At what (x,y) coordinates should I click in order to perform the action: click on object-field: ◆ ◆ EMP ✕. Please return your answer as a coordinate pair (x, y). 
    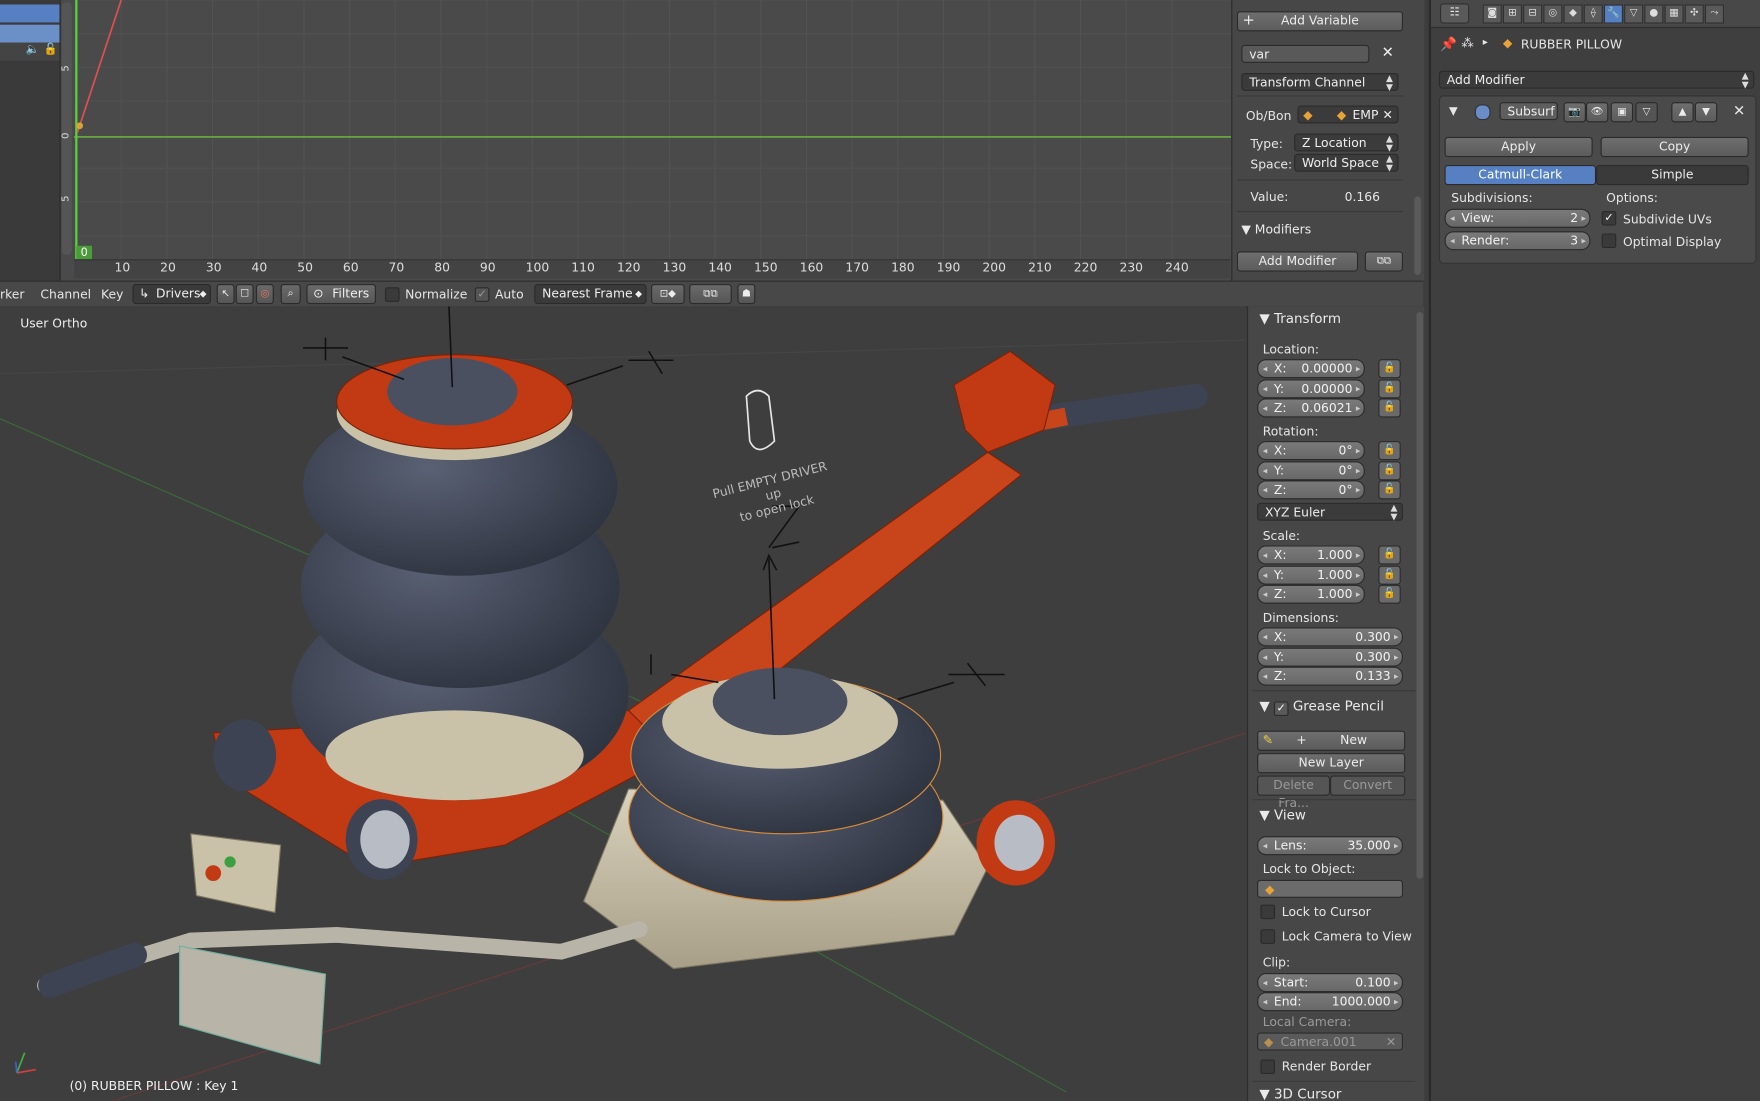
    Looking at the image, I should click on (1348, 115).